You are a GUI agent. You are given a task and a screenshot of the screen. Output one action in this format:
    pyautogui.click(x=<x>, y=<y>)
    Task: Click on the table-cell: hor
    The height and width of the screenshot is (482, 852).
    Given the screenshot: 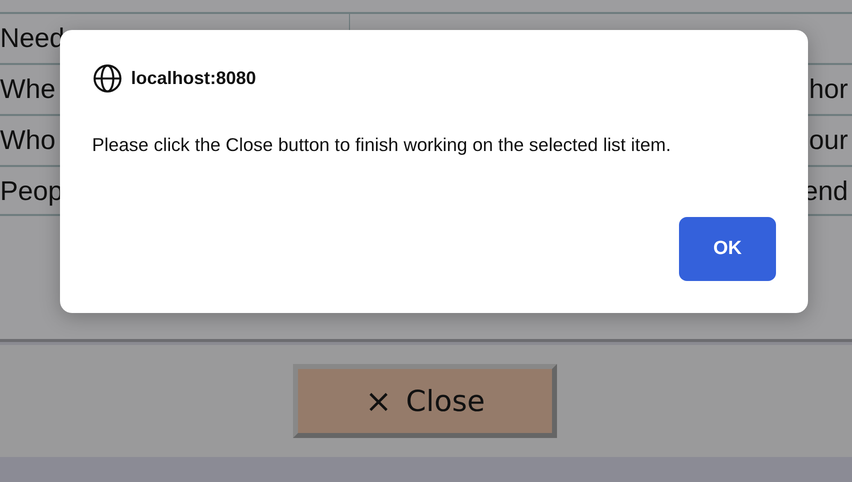 What is the action you would take?
    pyautogui.click(x=828, y=89)
    